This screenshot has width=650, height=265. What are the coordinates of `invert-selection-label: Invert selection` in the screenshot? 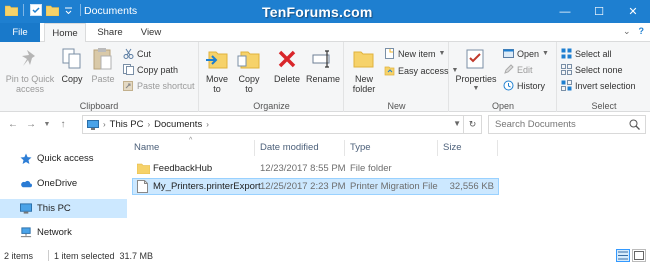 It's located at (605, 85).